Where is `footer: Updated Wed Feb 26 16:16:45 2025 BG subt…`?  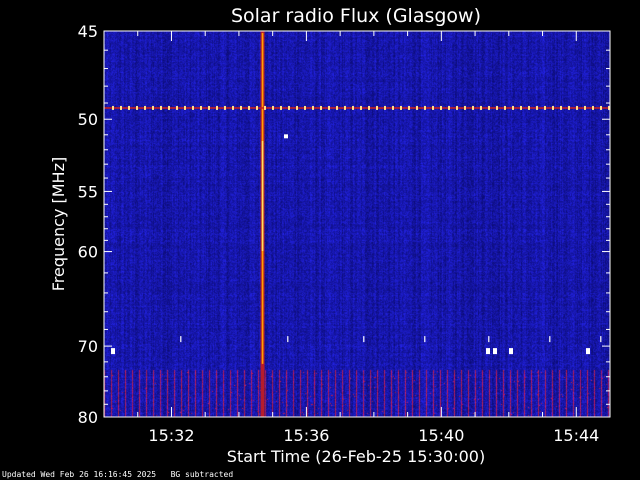
footer: Updated Wed Feb 26 16:16:45 2025 BG subt… is located at coordinates (117, 474).